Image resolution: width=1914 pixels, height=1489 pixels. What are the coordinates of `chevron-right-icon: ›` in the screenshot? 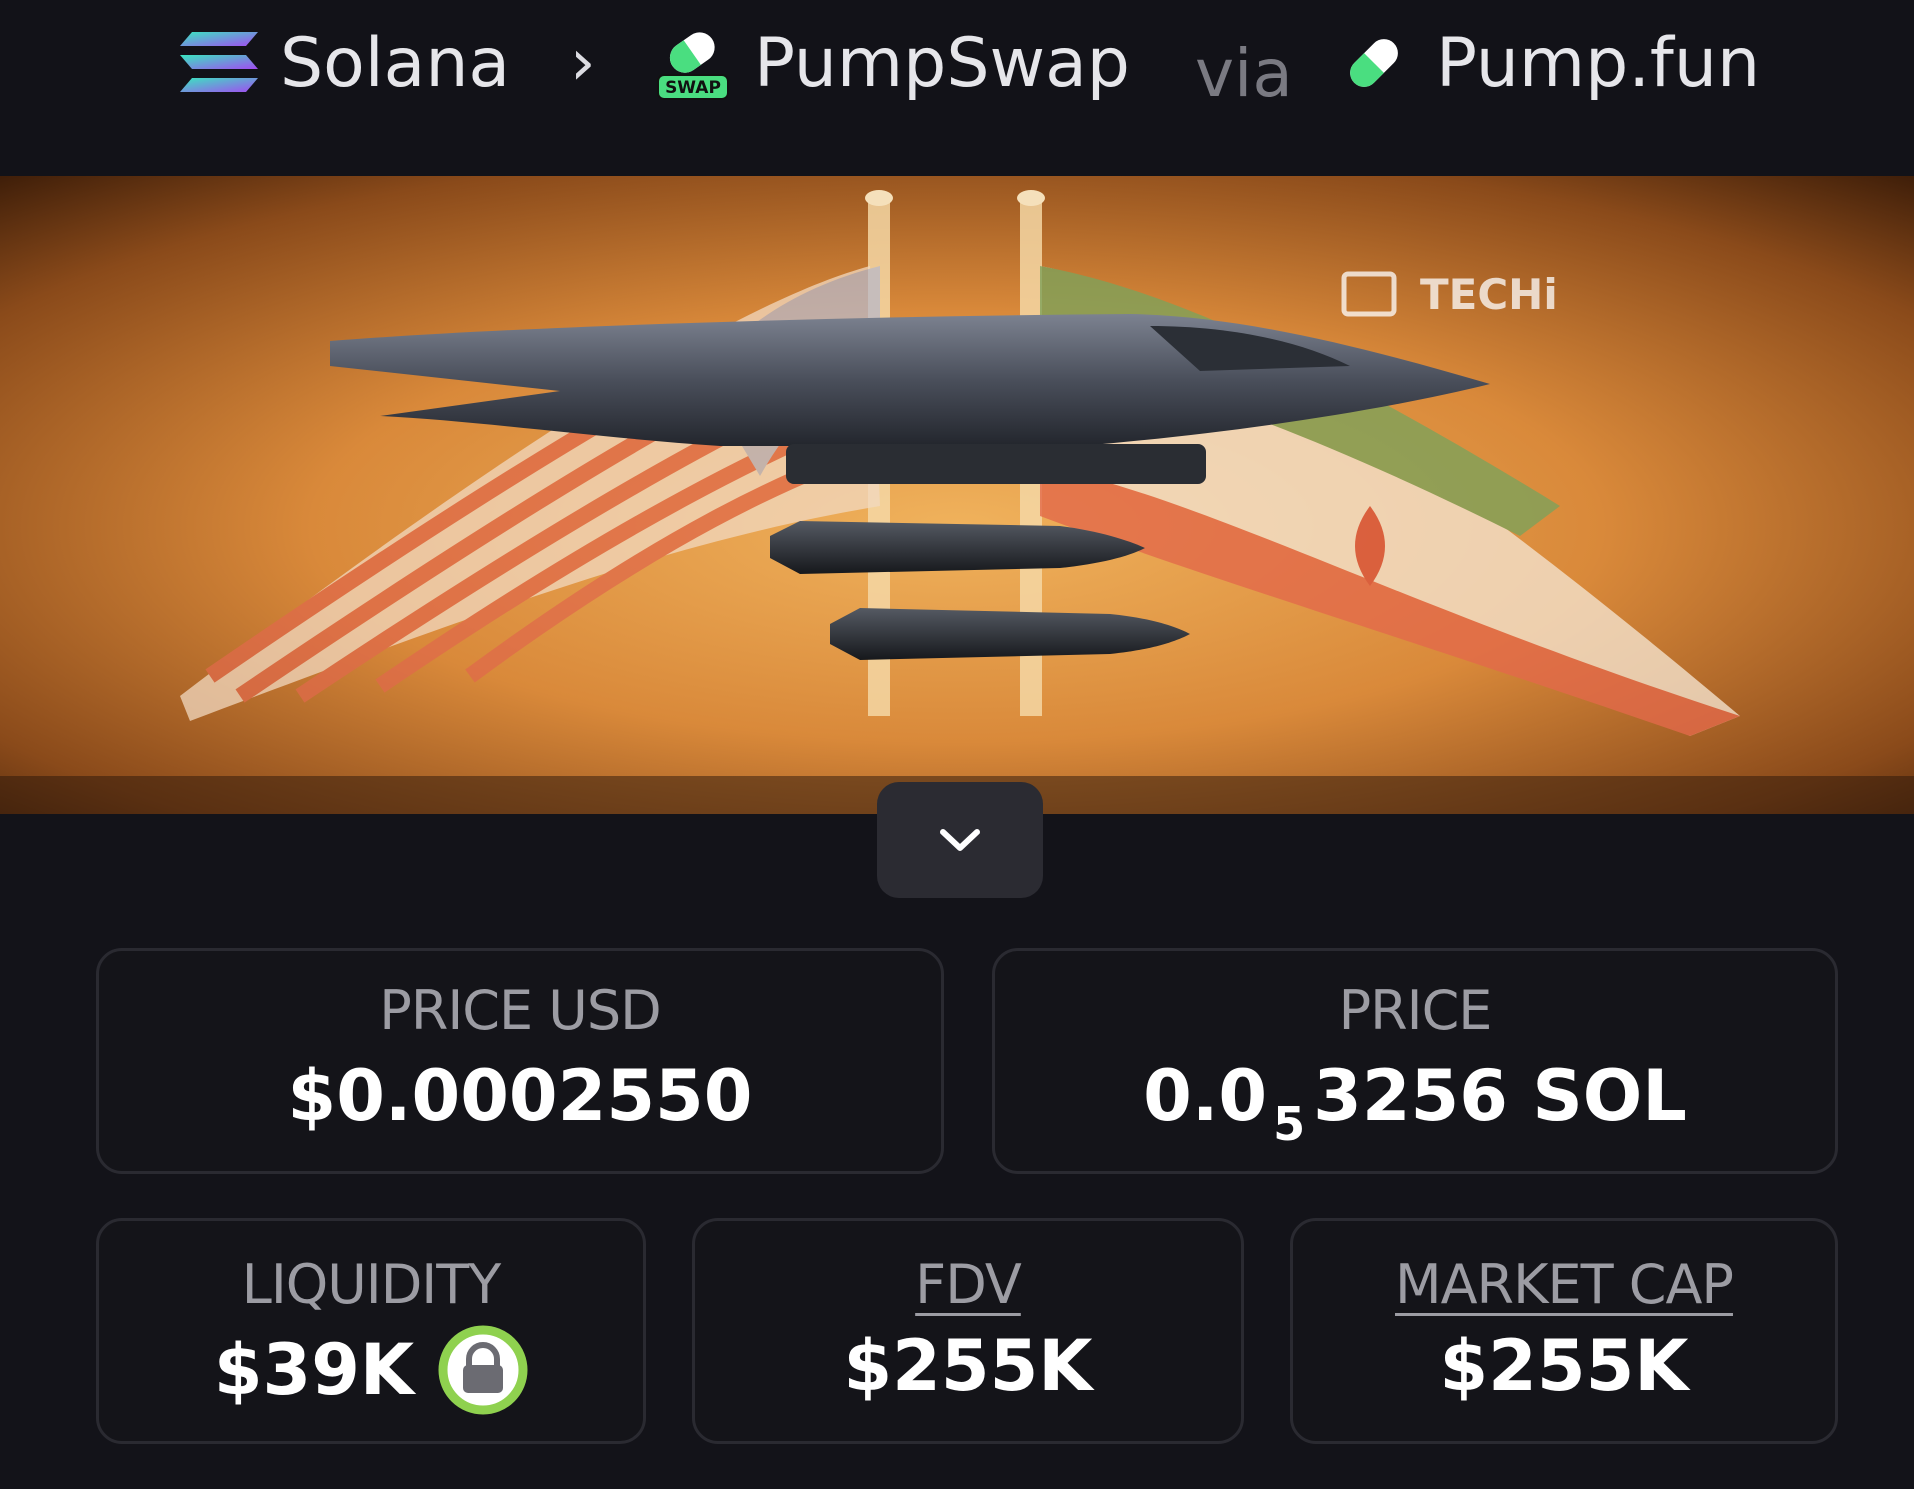 It's located at (583, 63).